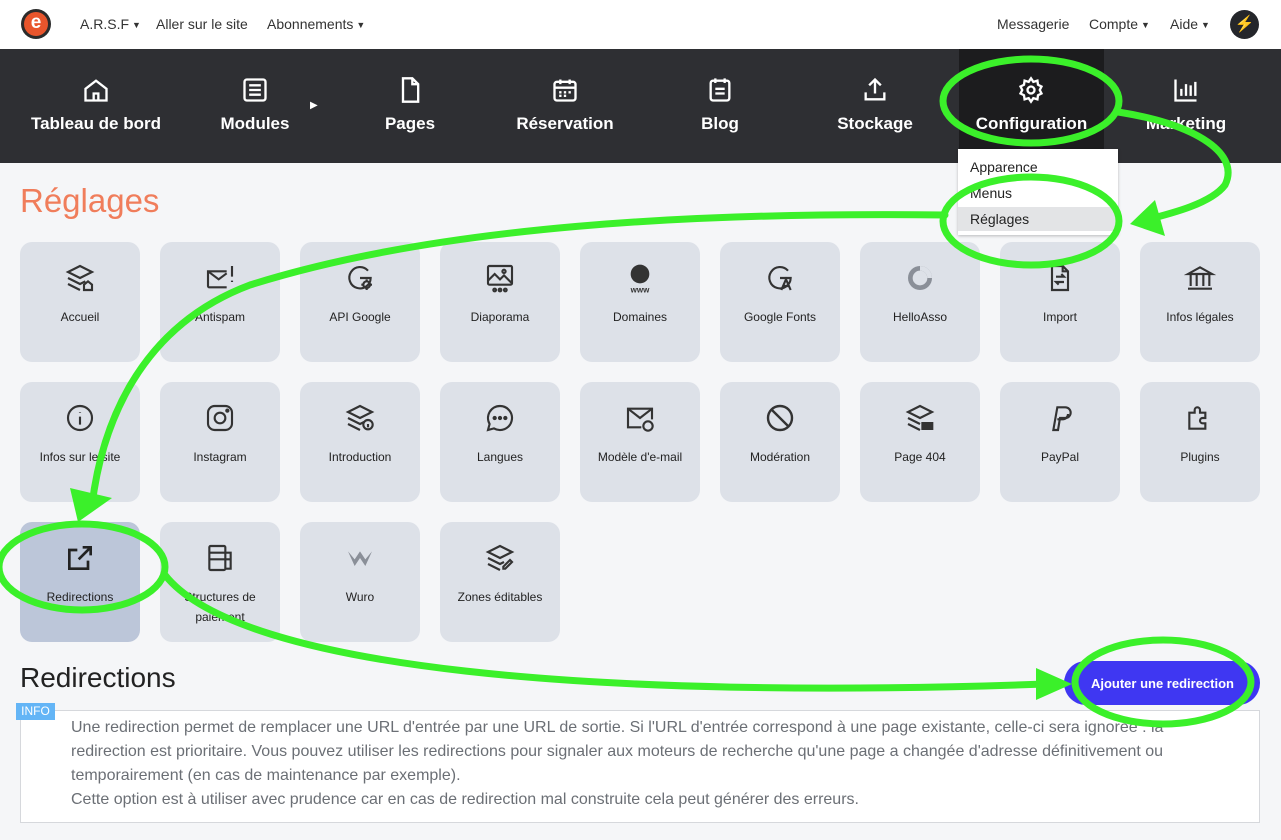 This screenshot has width=1281, height=840. I want to click on tile-label: Diaporama, so click(500, 317).